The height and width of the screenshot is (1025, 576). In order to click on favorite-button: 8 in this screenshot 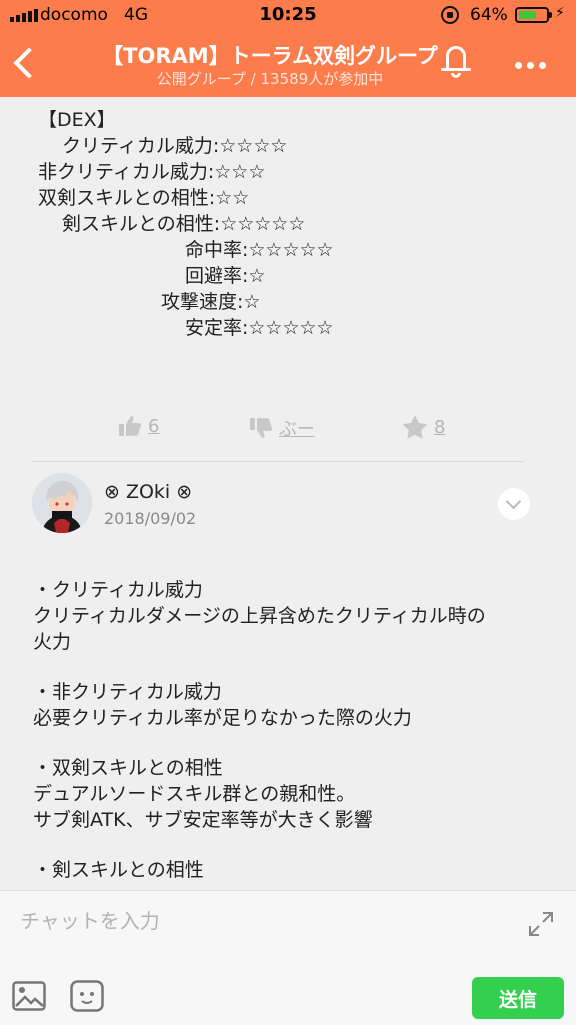, I will do `click(423, 427)`.